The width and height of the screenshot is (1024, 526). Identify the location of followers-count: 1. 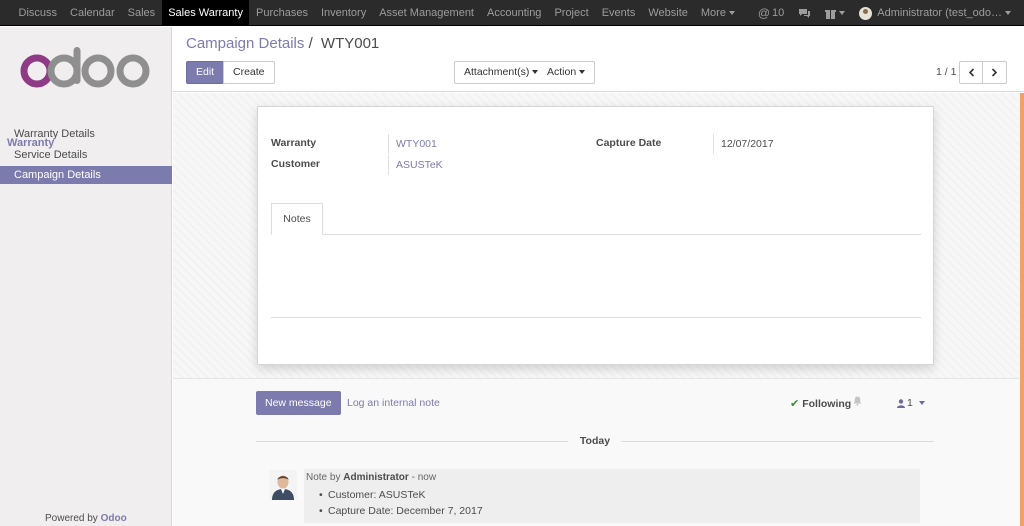
(910, 403).